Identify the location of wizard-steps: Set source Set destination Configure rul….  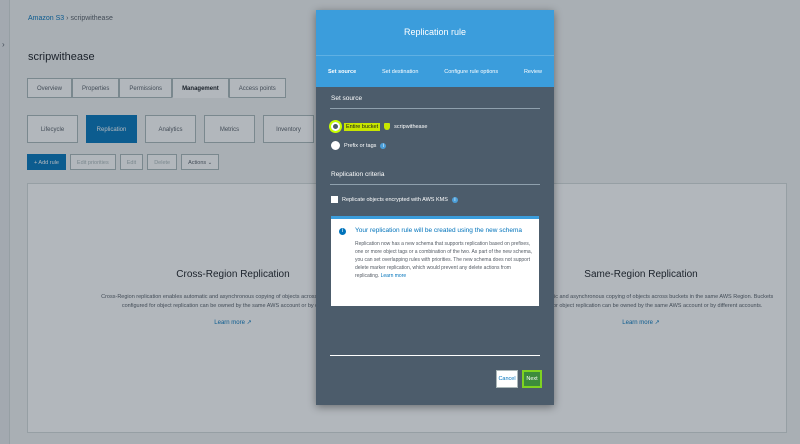
(435, 71).